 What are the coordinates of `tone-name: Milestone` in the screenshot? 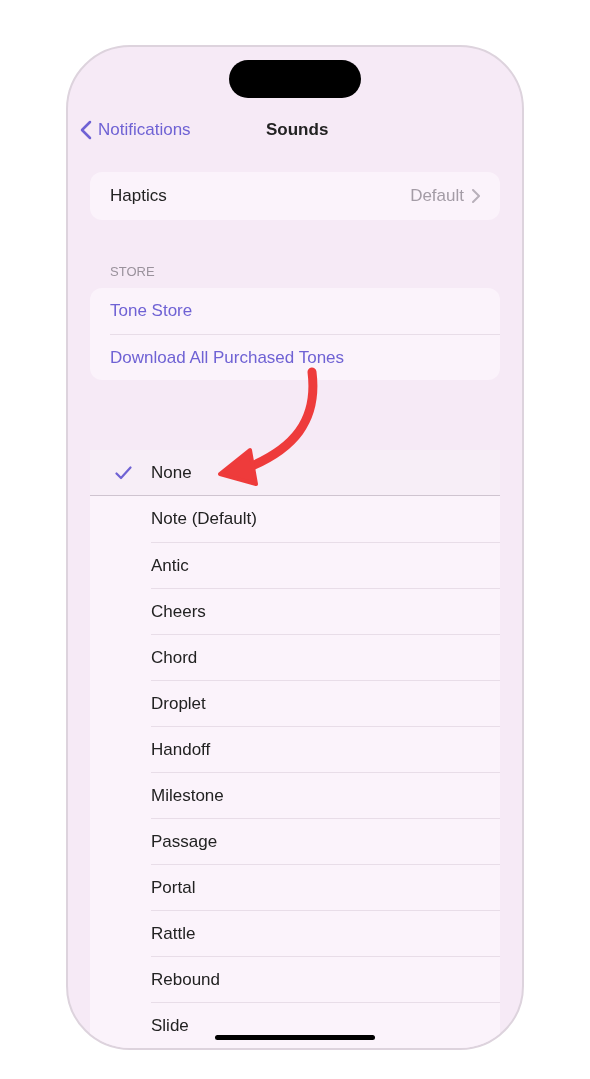 It's located at (187, 795).